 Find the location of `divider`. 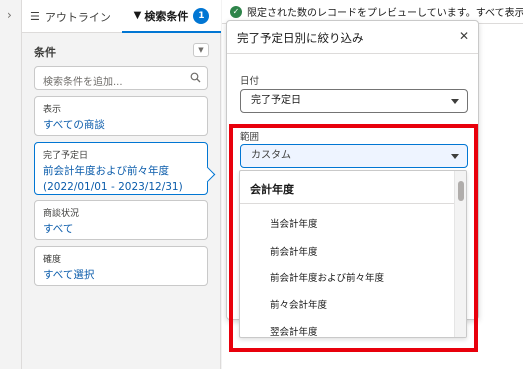

divider is located at coordinates (352, 53).